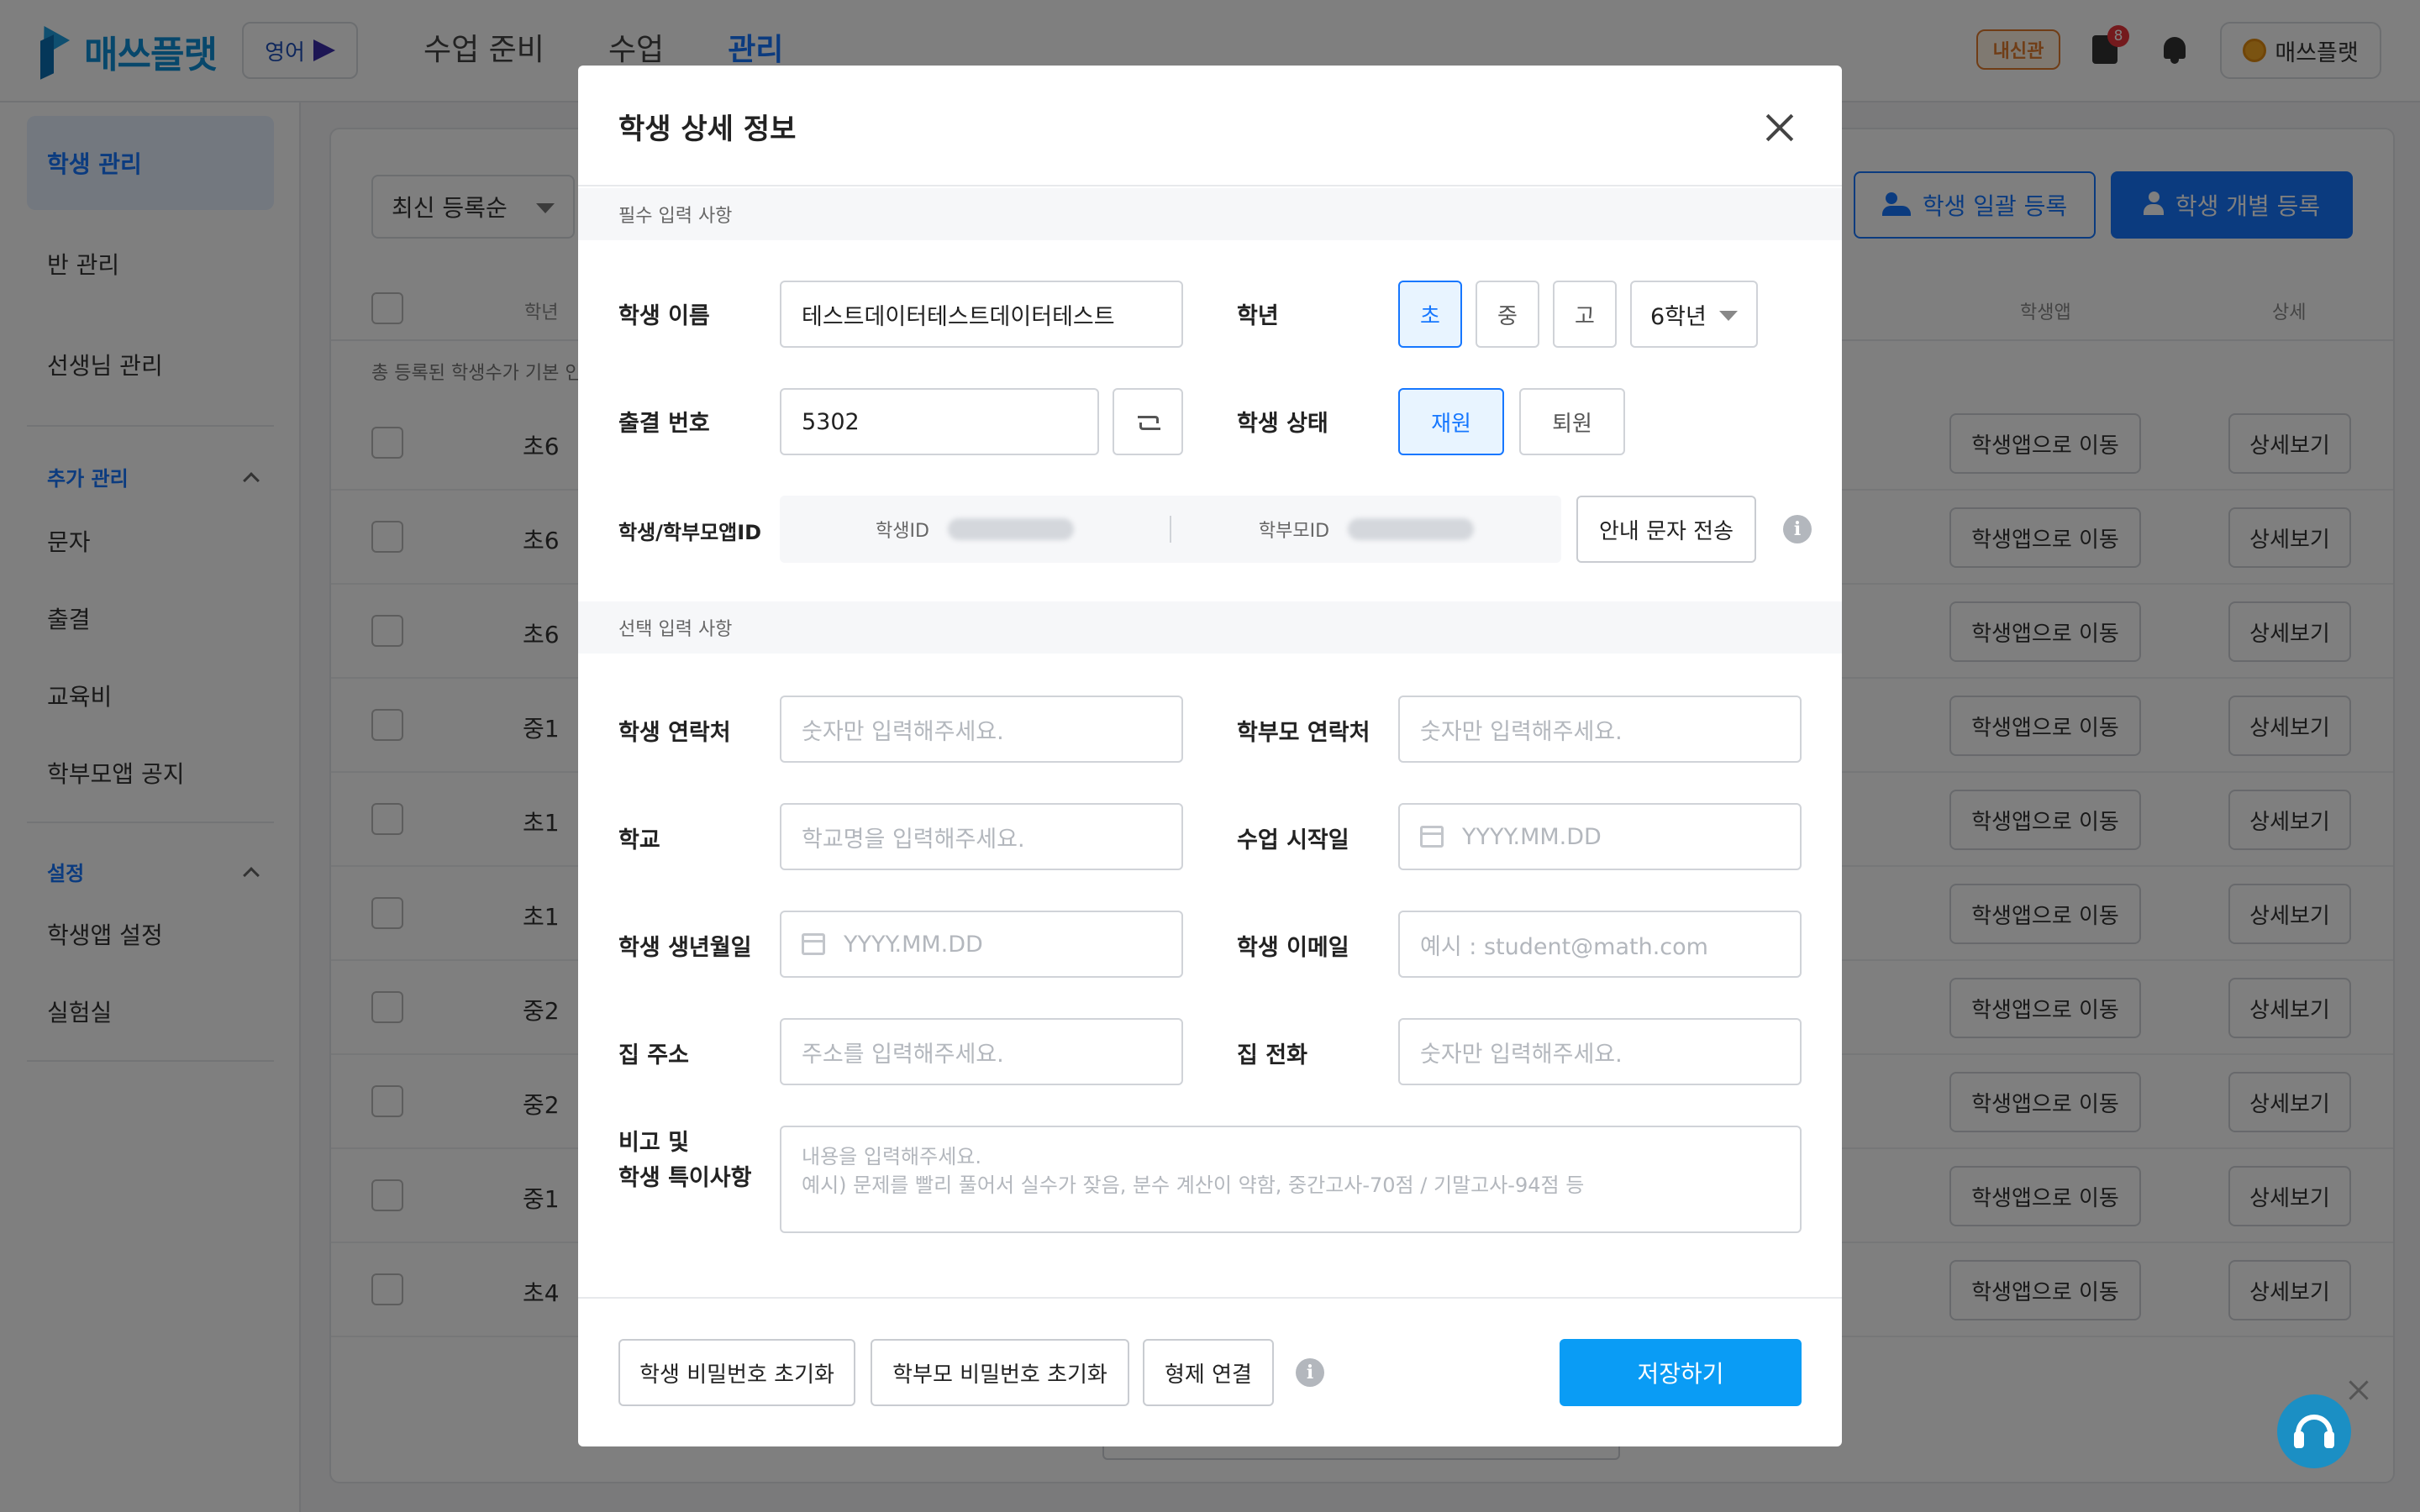 The image size is (2420, 1512). What do you see at coordinates (1679, 316) in the screenshot?
I see `grade-value: 6학년` at bounding box center [1679, 316].